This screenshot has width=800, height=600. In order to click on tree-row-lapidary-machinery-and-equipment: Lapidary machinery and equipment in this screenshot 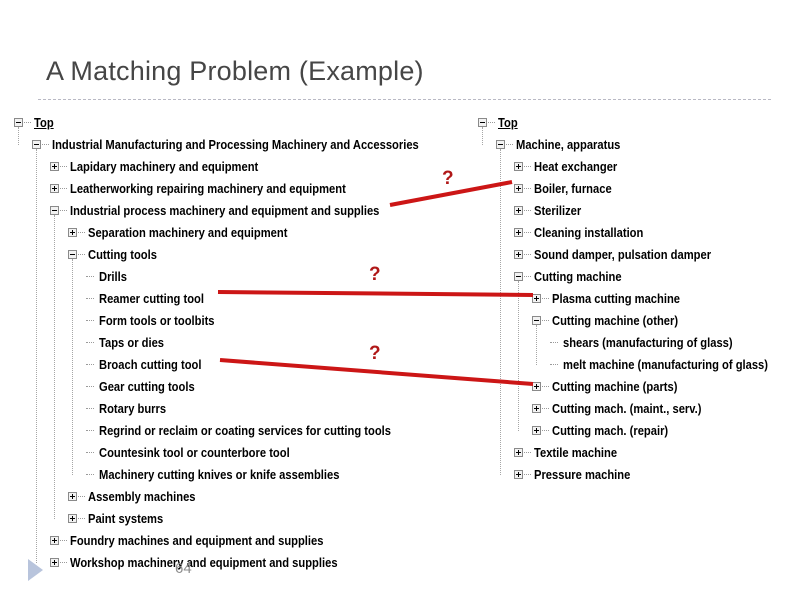, I will do `click(229, 167)`.